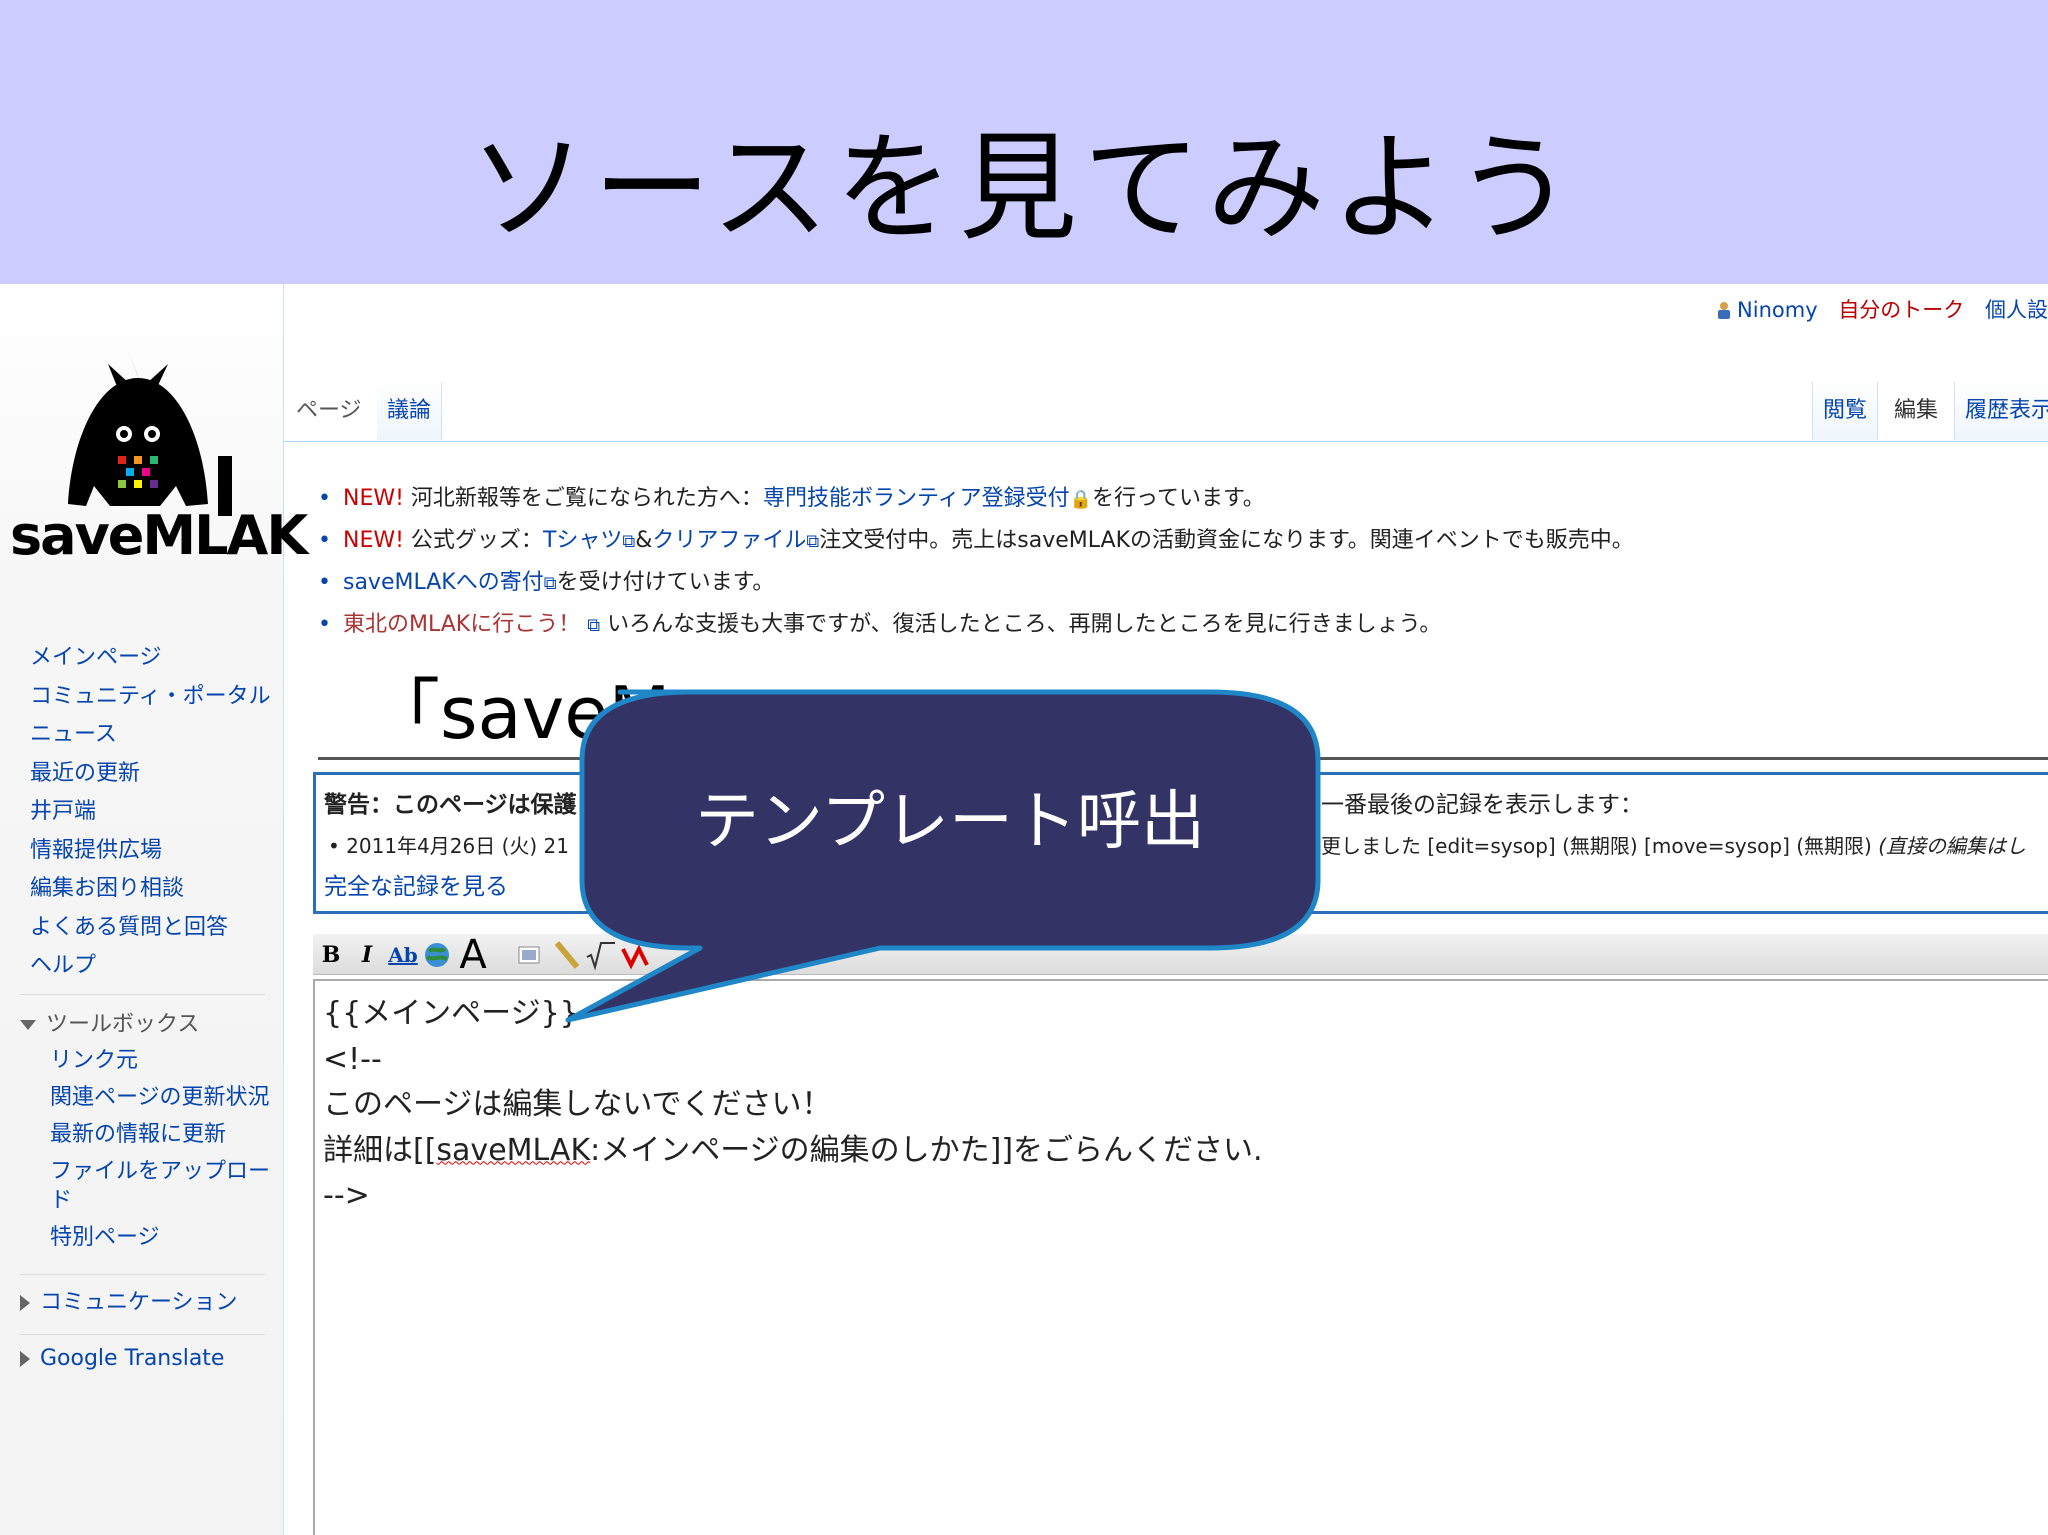  What do you see at coordinates (1024, 188) in the screenshot?
I see `slide-title: ソースを見てみよう` at bounding box center [1024, 188].